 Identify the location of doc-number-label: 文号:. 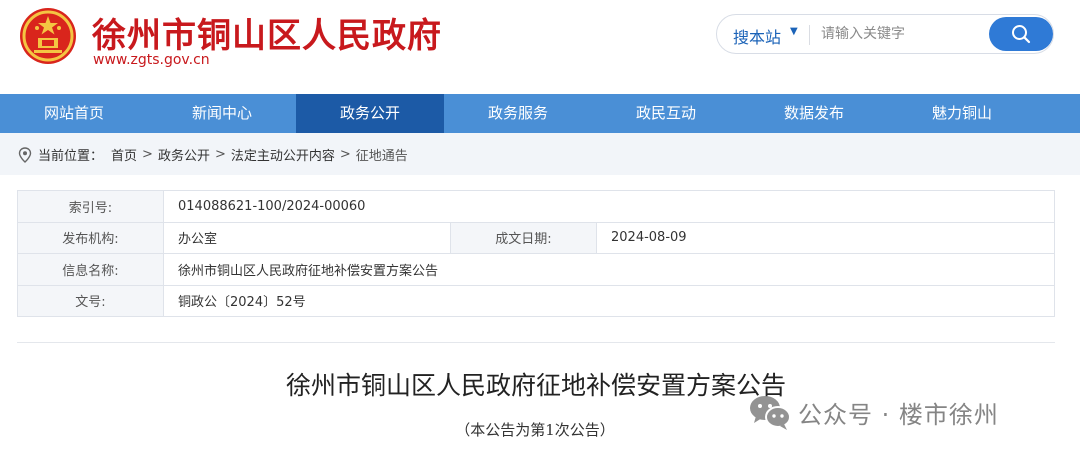
(90, 300).